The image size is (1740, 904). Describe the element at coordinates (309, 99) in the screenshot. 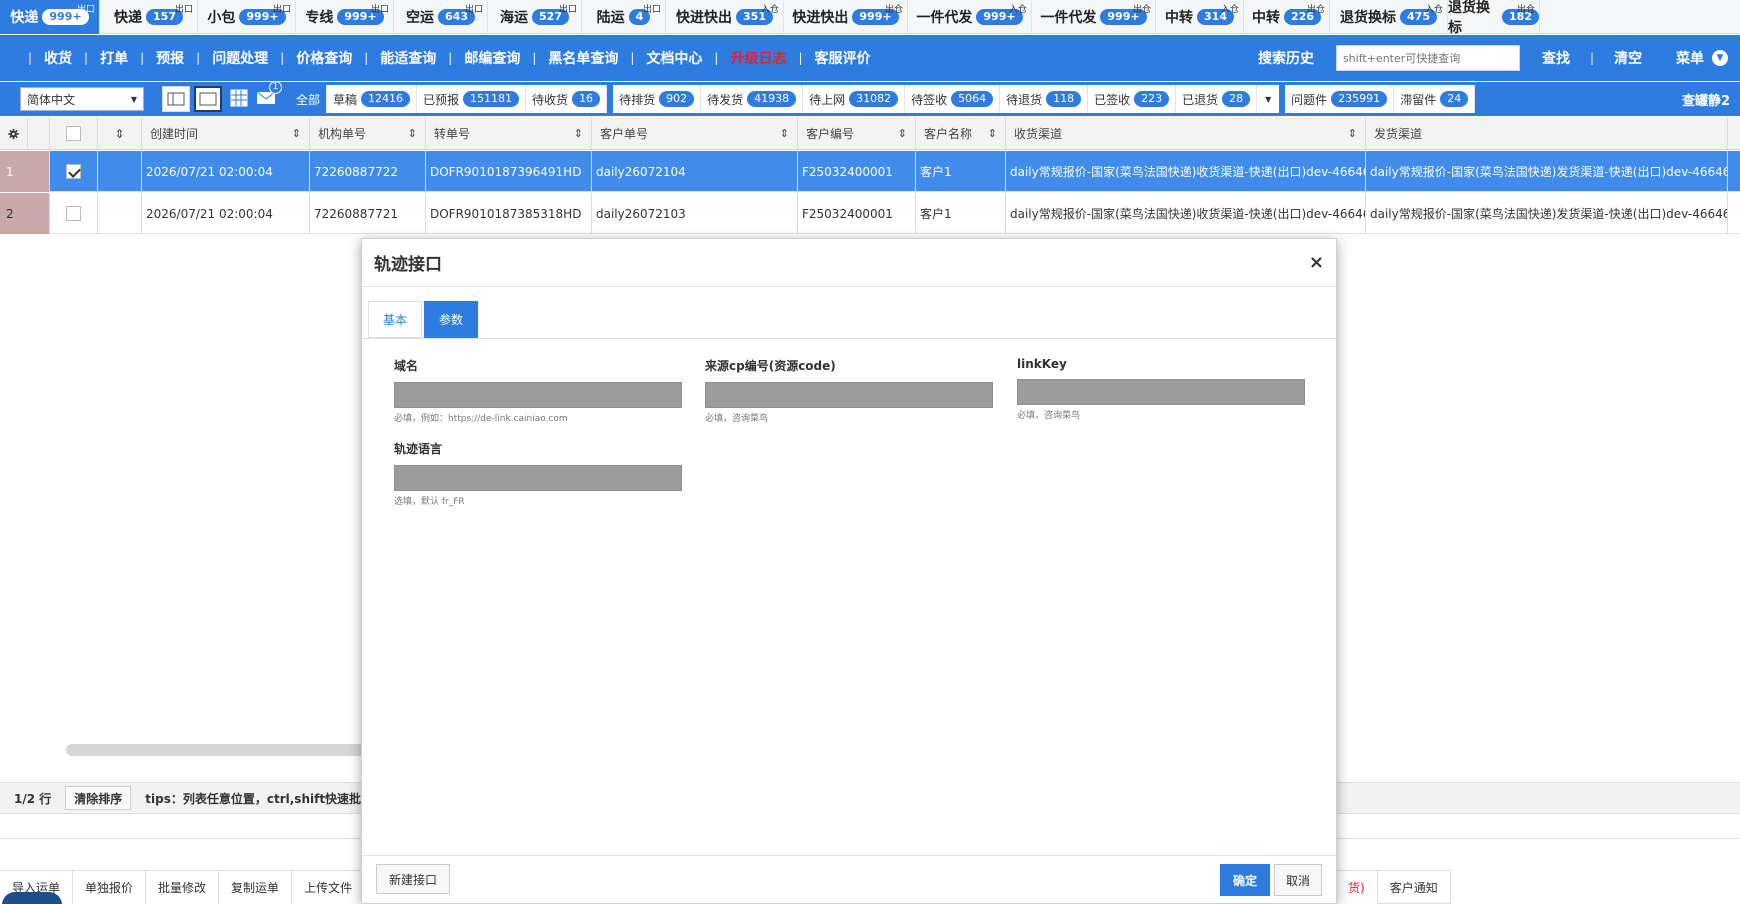

I see `status-filter-chip: 全部` at that location.